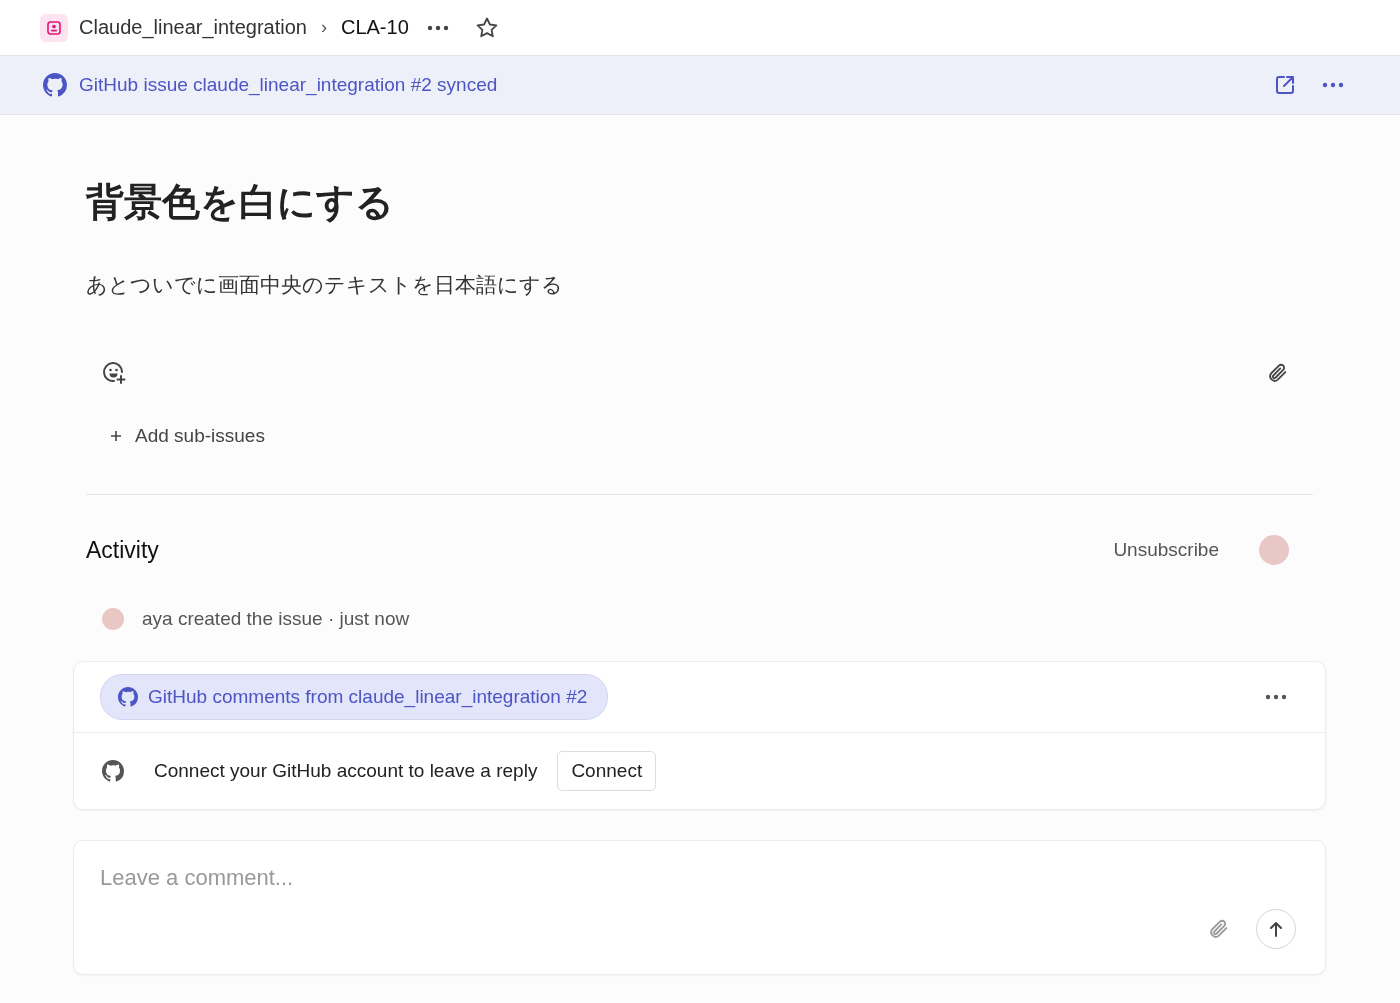 The width and height of the screenshot is (1400, 1003). Describe the element at coordinates (113, 619) in the screenshot. I see `avatar` at that location.